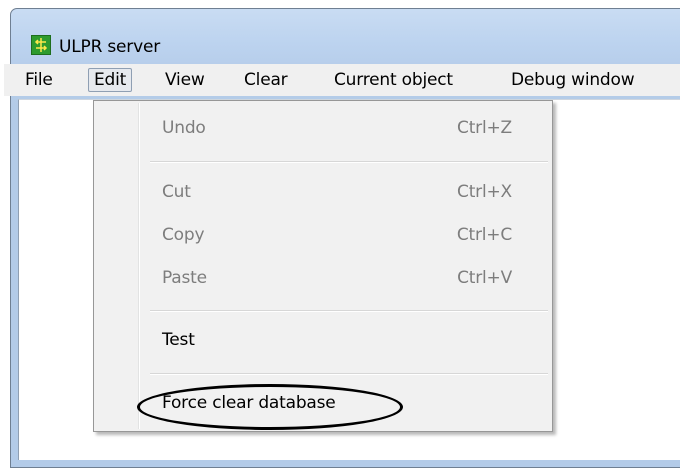  What do you see at coordinates (484, 278) in the screenshot?
I see `paste-shortcut: Ctrl+V` at bounding box center [484, 278].